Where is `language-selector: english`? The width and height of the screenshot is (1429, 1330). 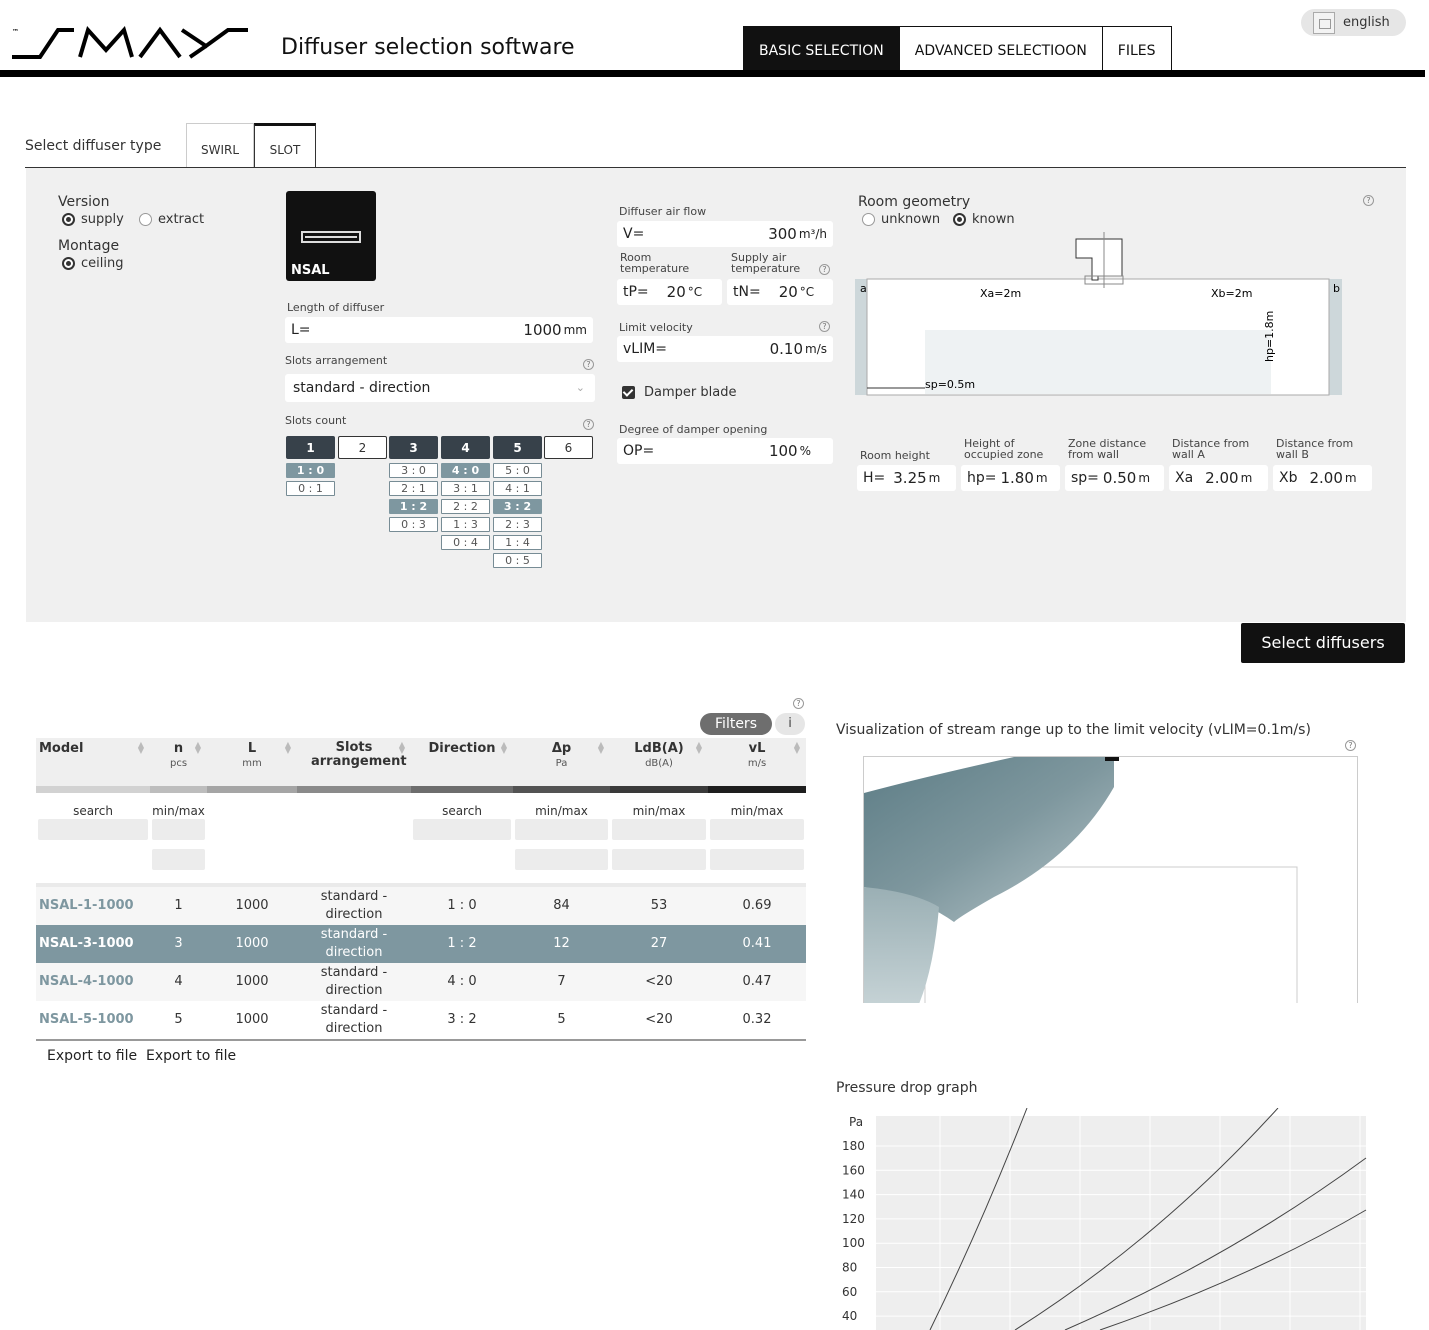
language-selector: english is located at coordinates (1353, 22).